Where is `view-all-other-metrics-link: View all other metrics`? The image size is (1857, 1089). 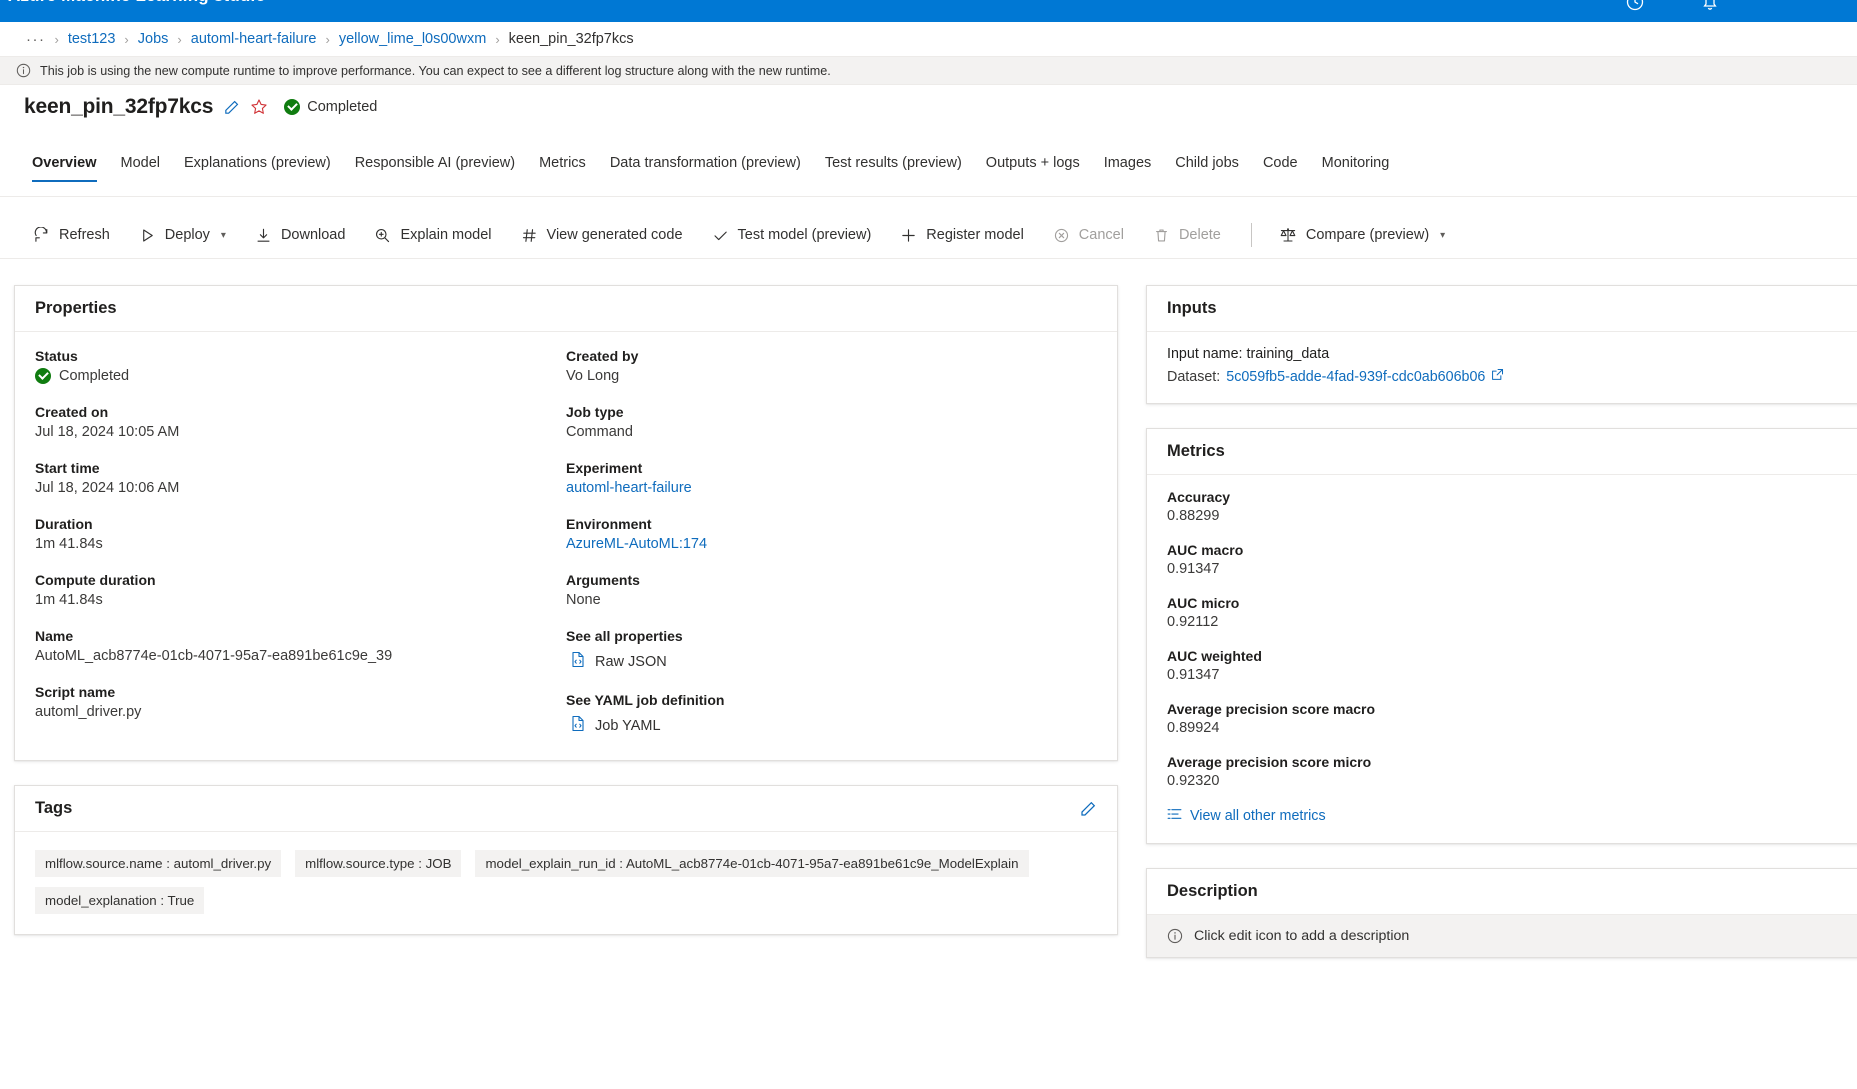
view-all-other-metrics-link: View all other metrics is located at coordinates (1512, 816).